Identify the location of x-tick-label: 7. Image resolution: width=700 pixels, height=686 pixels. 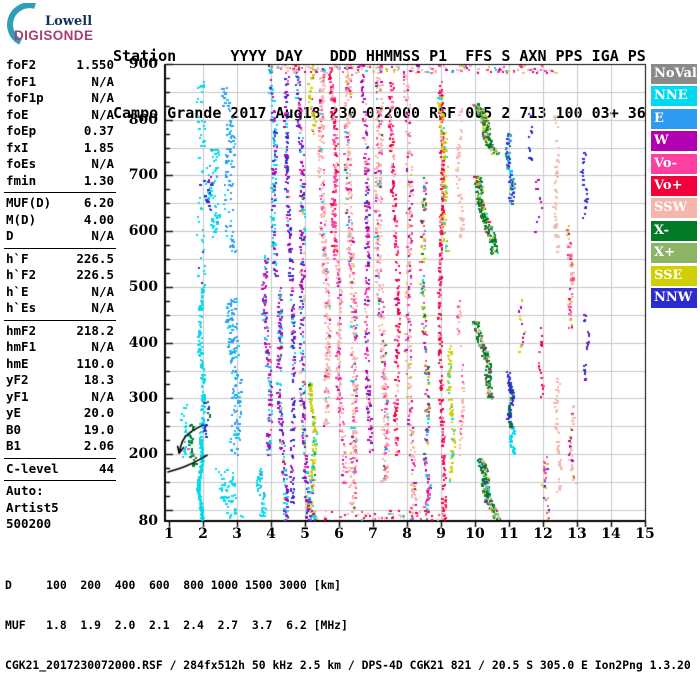
(373, 534).